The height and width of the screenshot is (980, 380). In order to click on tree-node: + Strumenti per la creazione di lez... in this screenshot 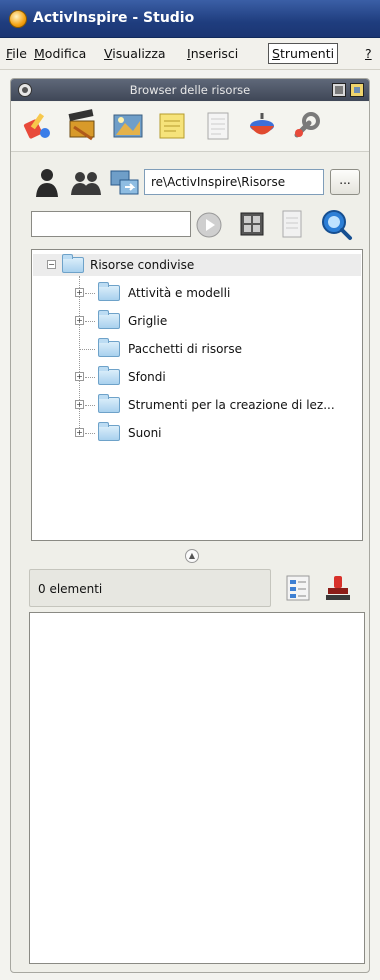, I will do `click(197, 405)`.